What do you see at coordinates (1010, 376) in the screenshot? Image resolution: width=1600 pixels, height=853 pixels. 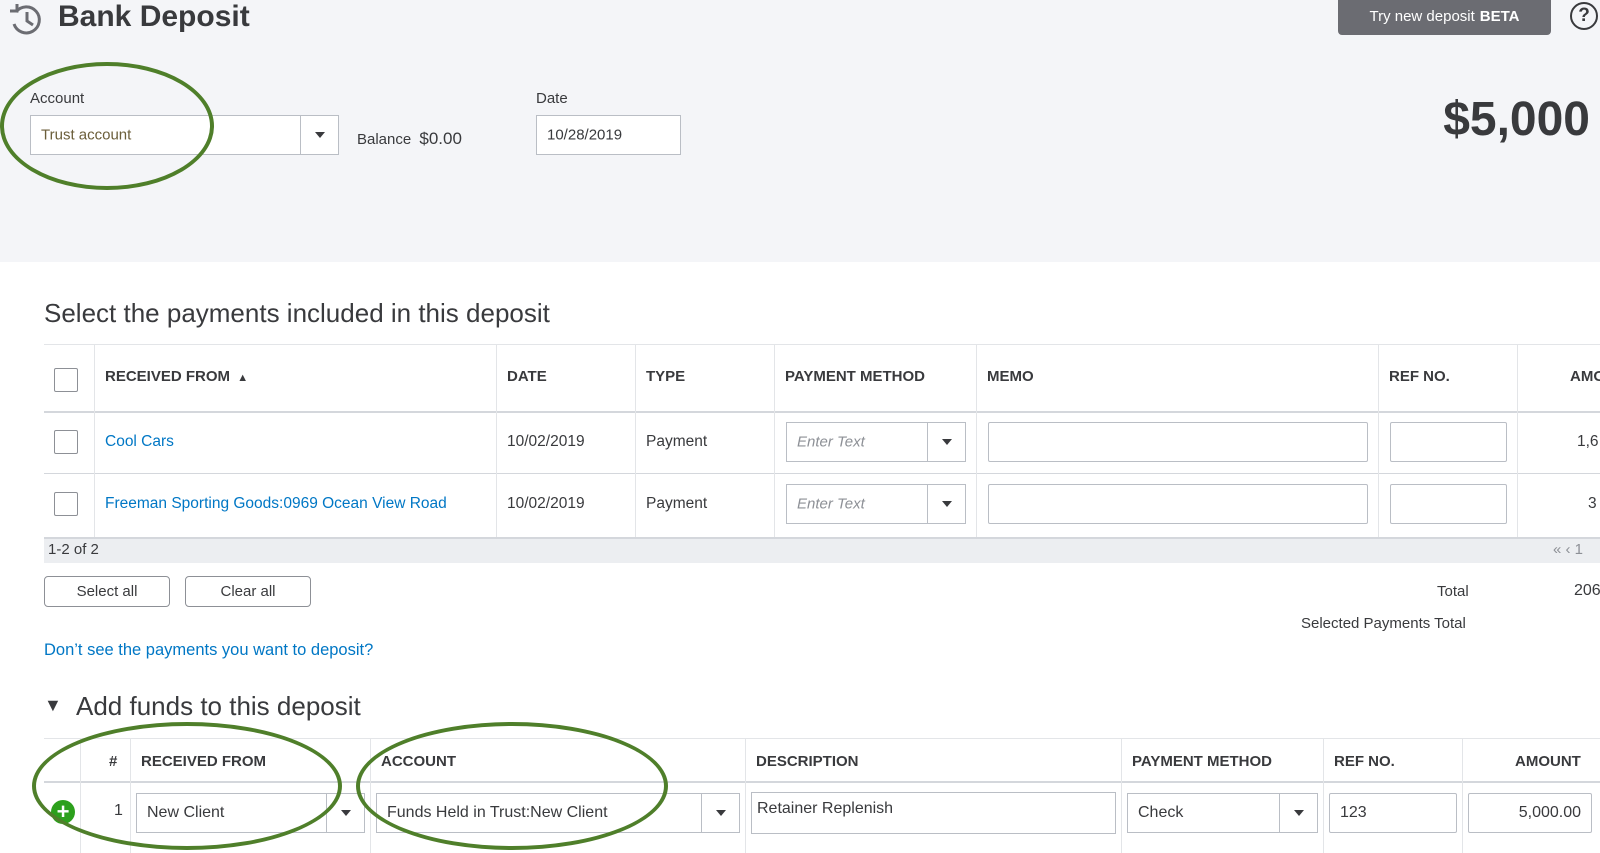 I see `col-memo: MEMO` at bounding box center [1010, 376].